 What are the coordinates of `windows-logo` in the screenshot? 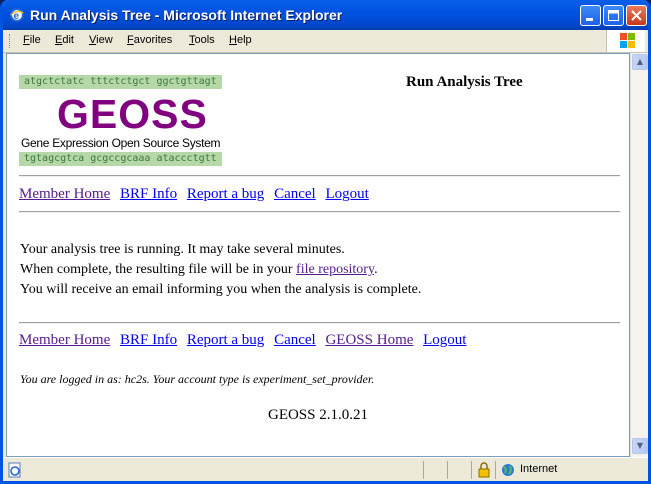 It's located at (625, 41).